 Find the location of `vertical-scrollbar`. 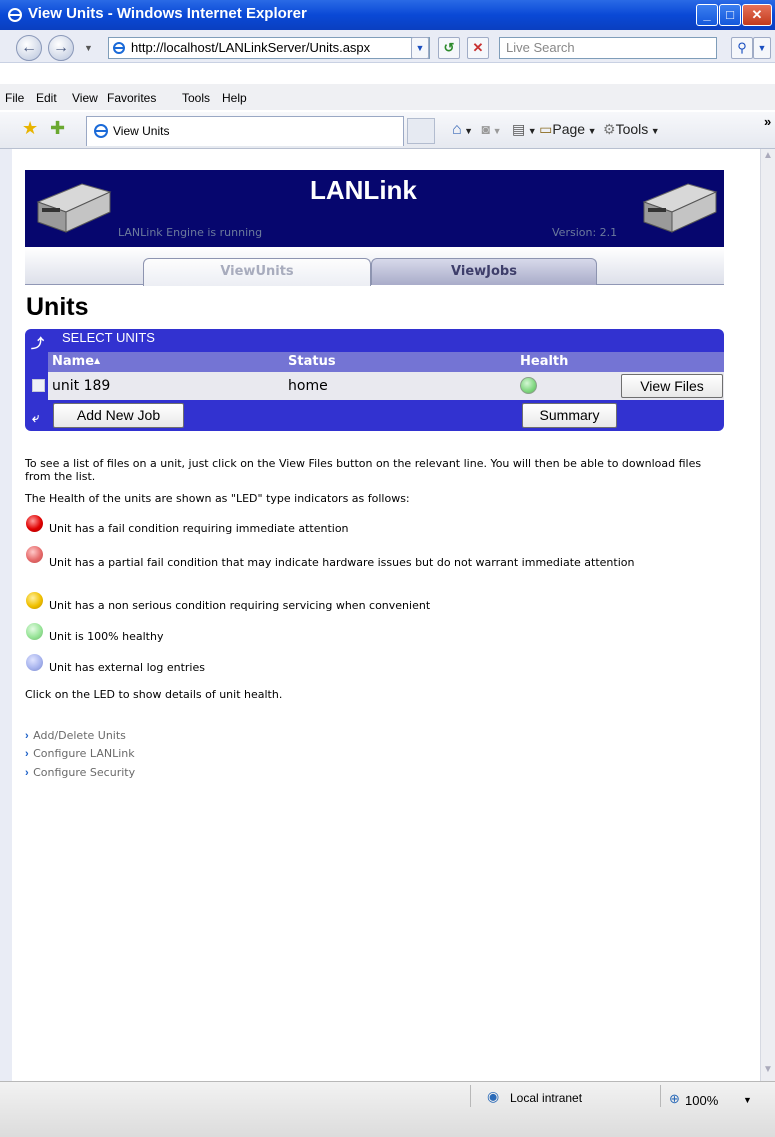

vertical-scrollbar is located at coordinates (767, 615).